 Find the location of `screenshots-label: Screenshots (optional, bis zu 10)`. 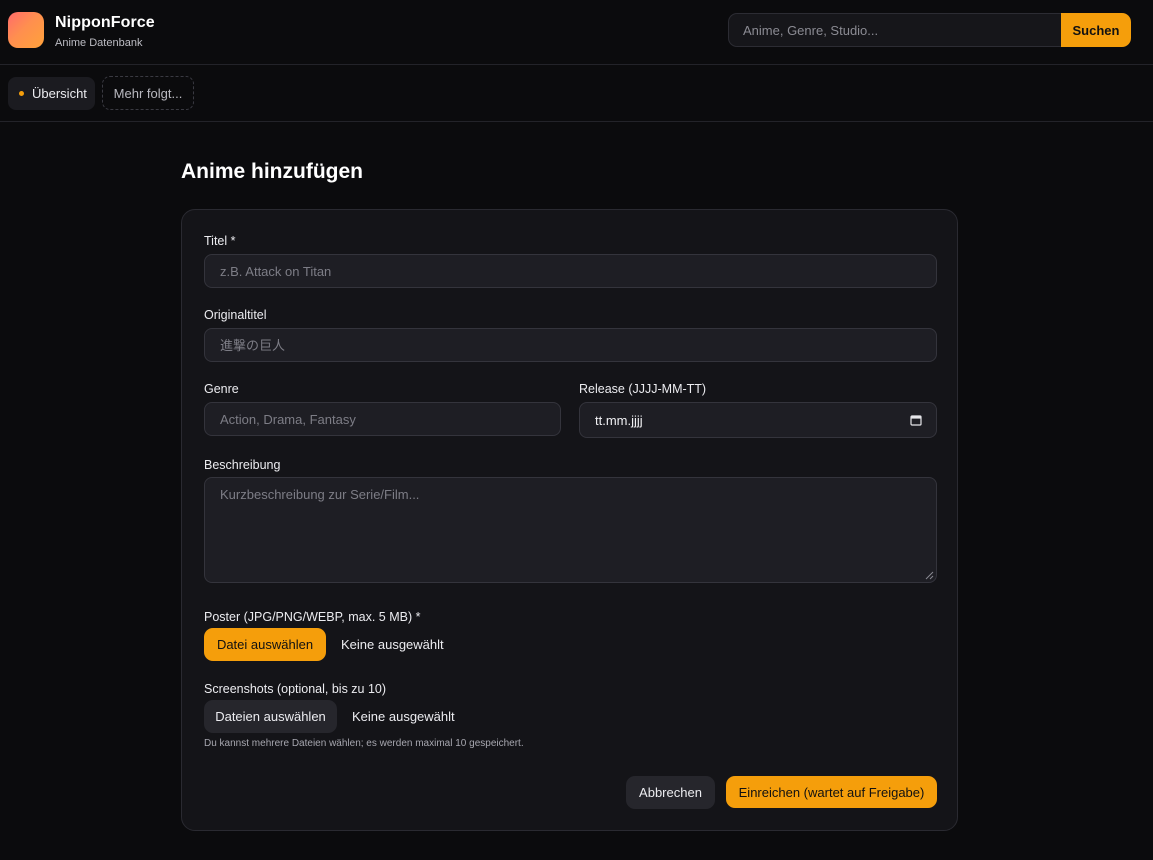

screenshots-label: Screenshots (optional, bis zu 10) is located at coordinates (295, 689).